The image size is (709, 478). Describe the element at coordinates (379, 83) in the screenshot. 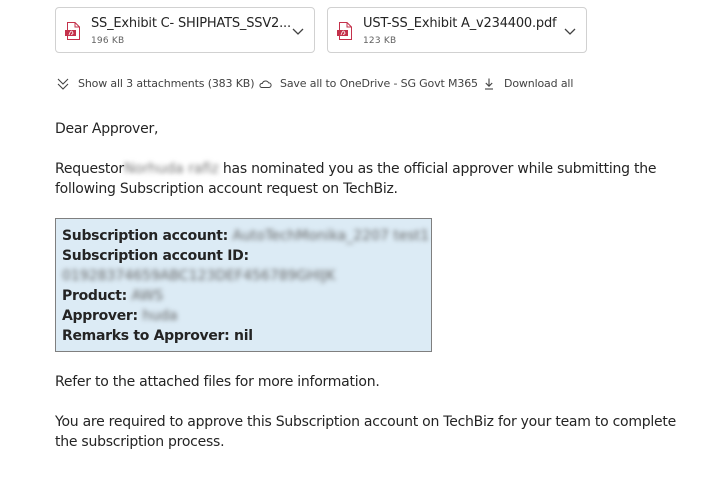

I see `save-all-label: Save all to OneDrive - SG Govt M365` at that location.